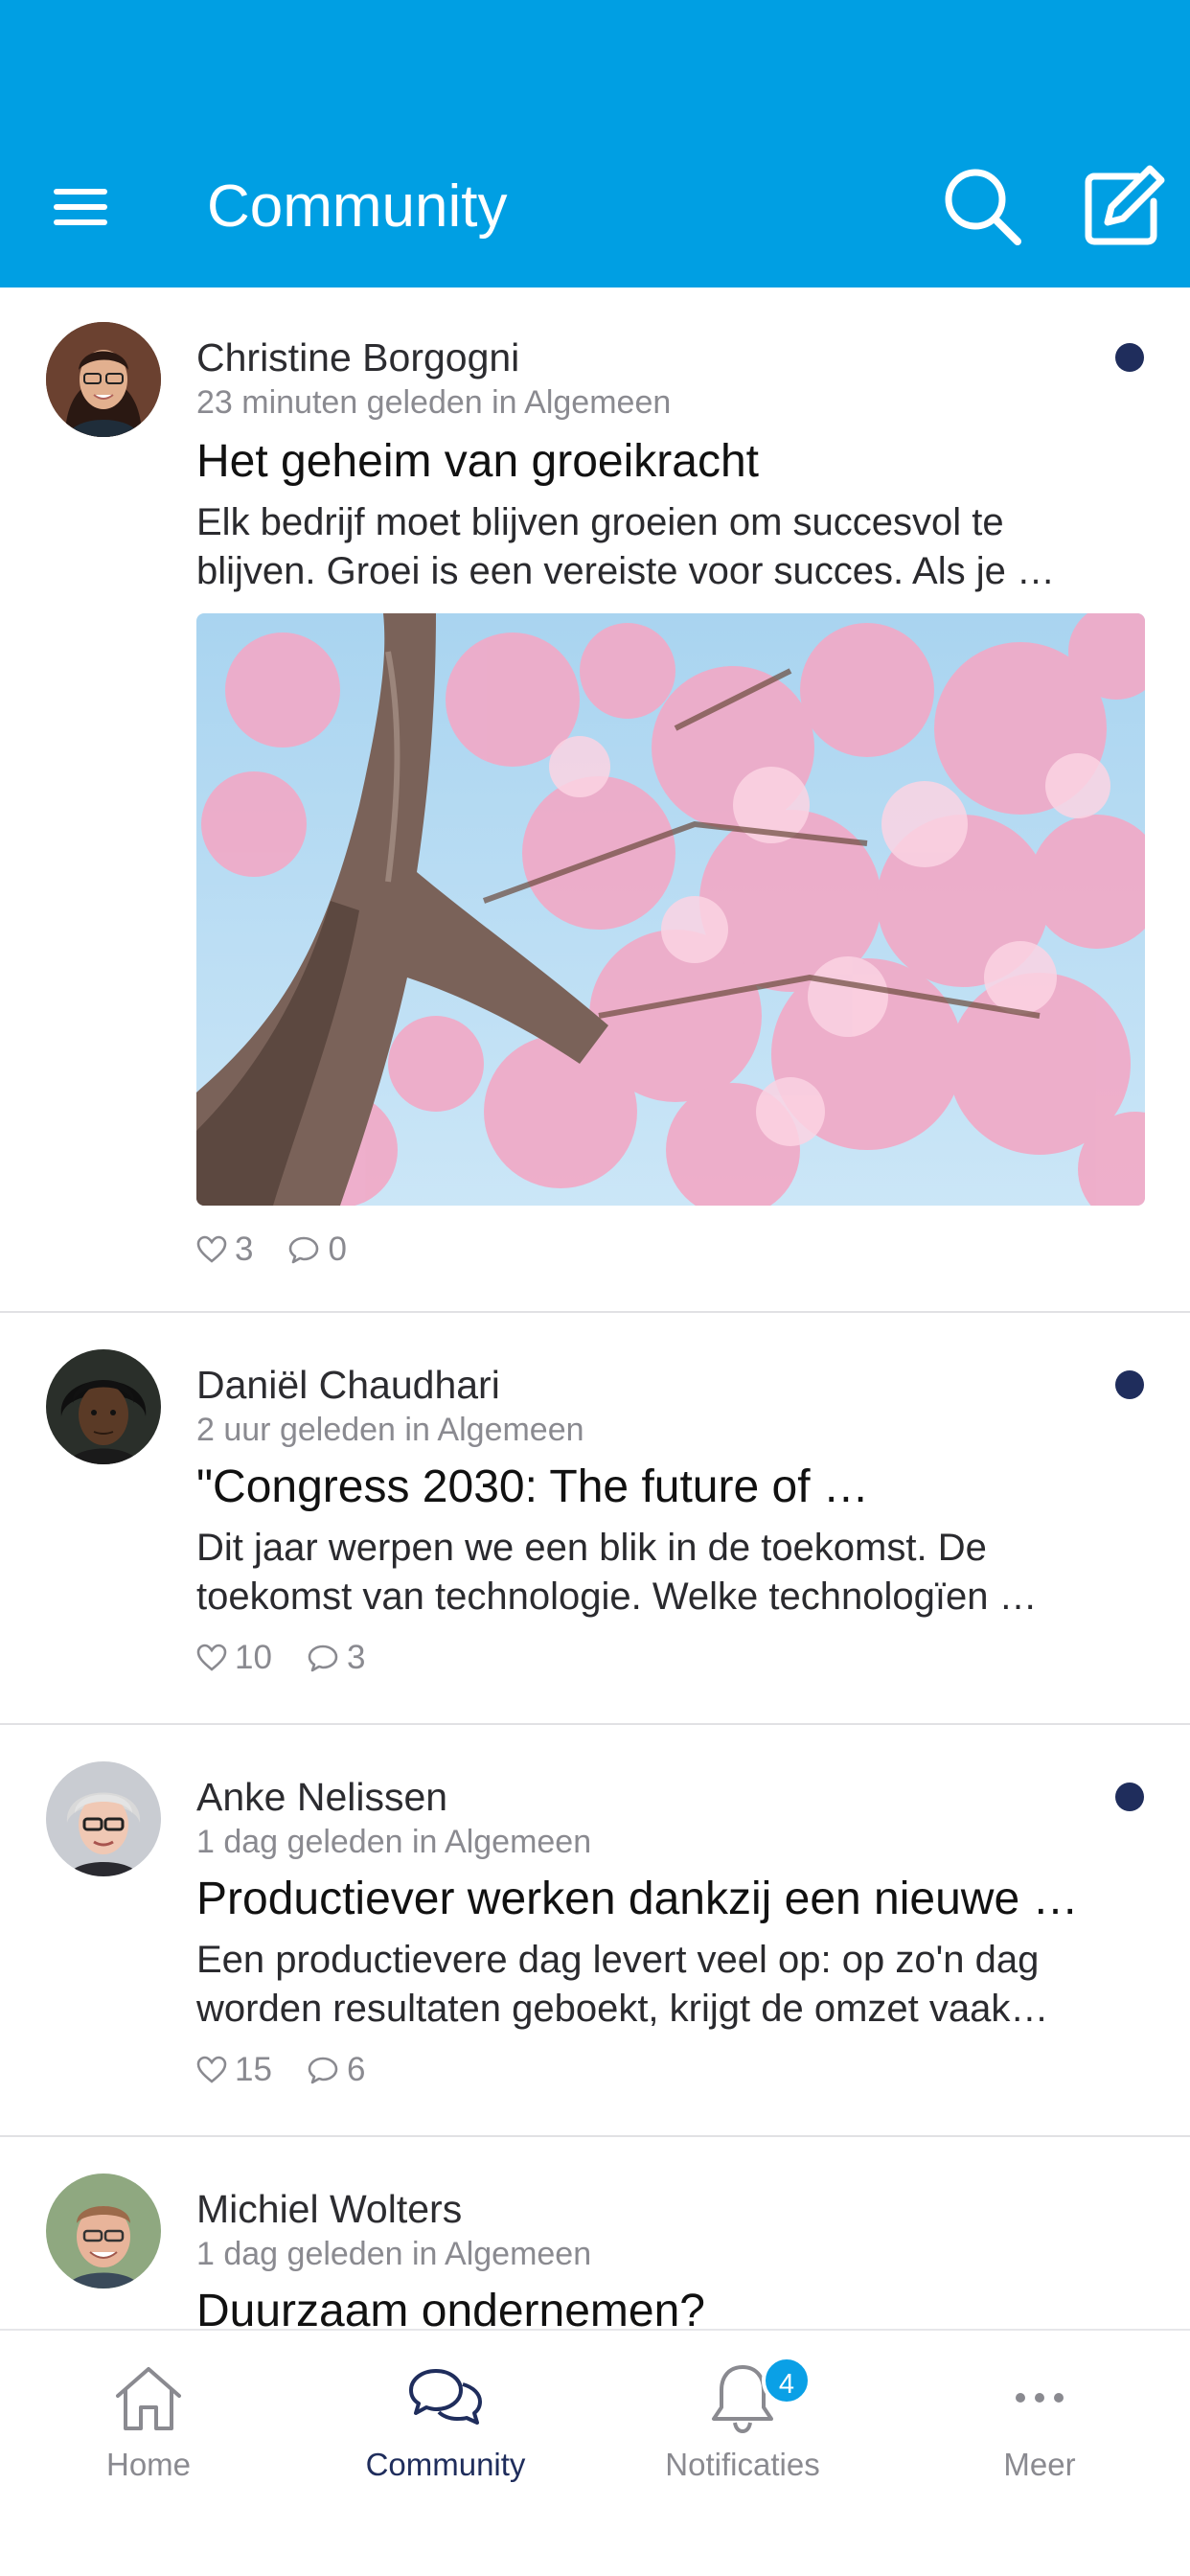 Image resolution: width=1190 pixels, height=2576 pixels. Describe the element at coordinates (390, 1430) in the screenshot. I see `post-meta: 2 uur geleden in Algemeen` at that location.